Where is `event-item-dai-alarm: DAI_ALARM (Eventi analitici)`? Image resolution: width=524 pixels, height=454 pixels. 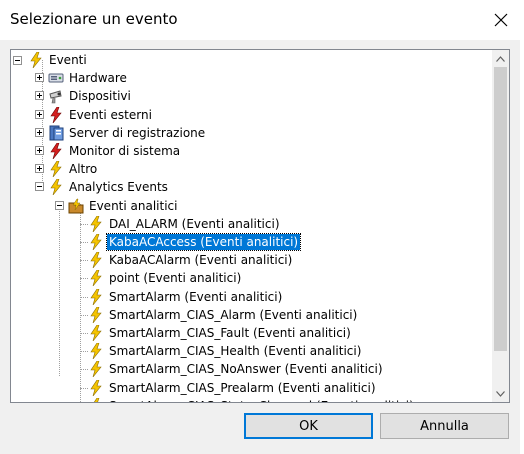 event-item-dai-alarm: DAI_ALARM (Eventi analitici) is located at coordinates (185, 224).